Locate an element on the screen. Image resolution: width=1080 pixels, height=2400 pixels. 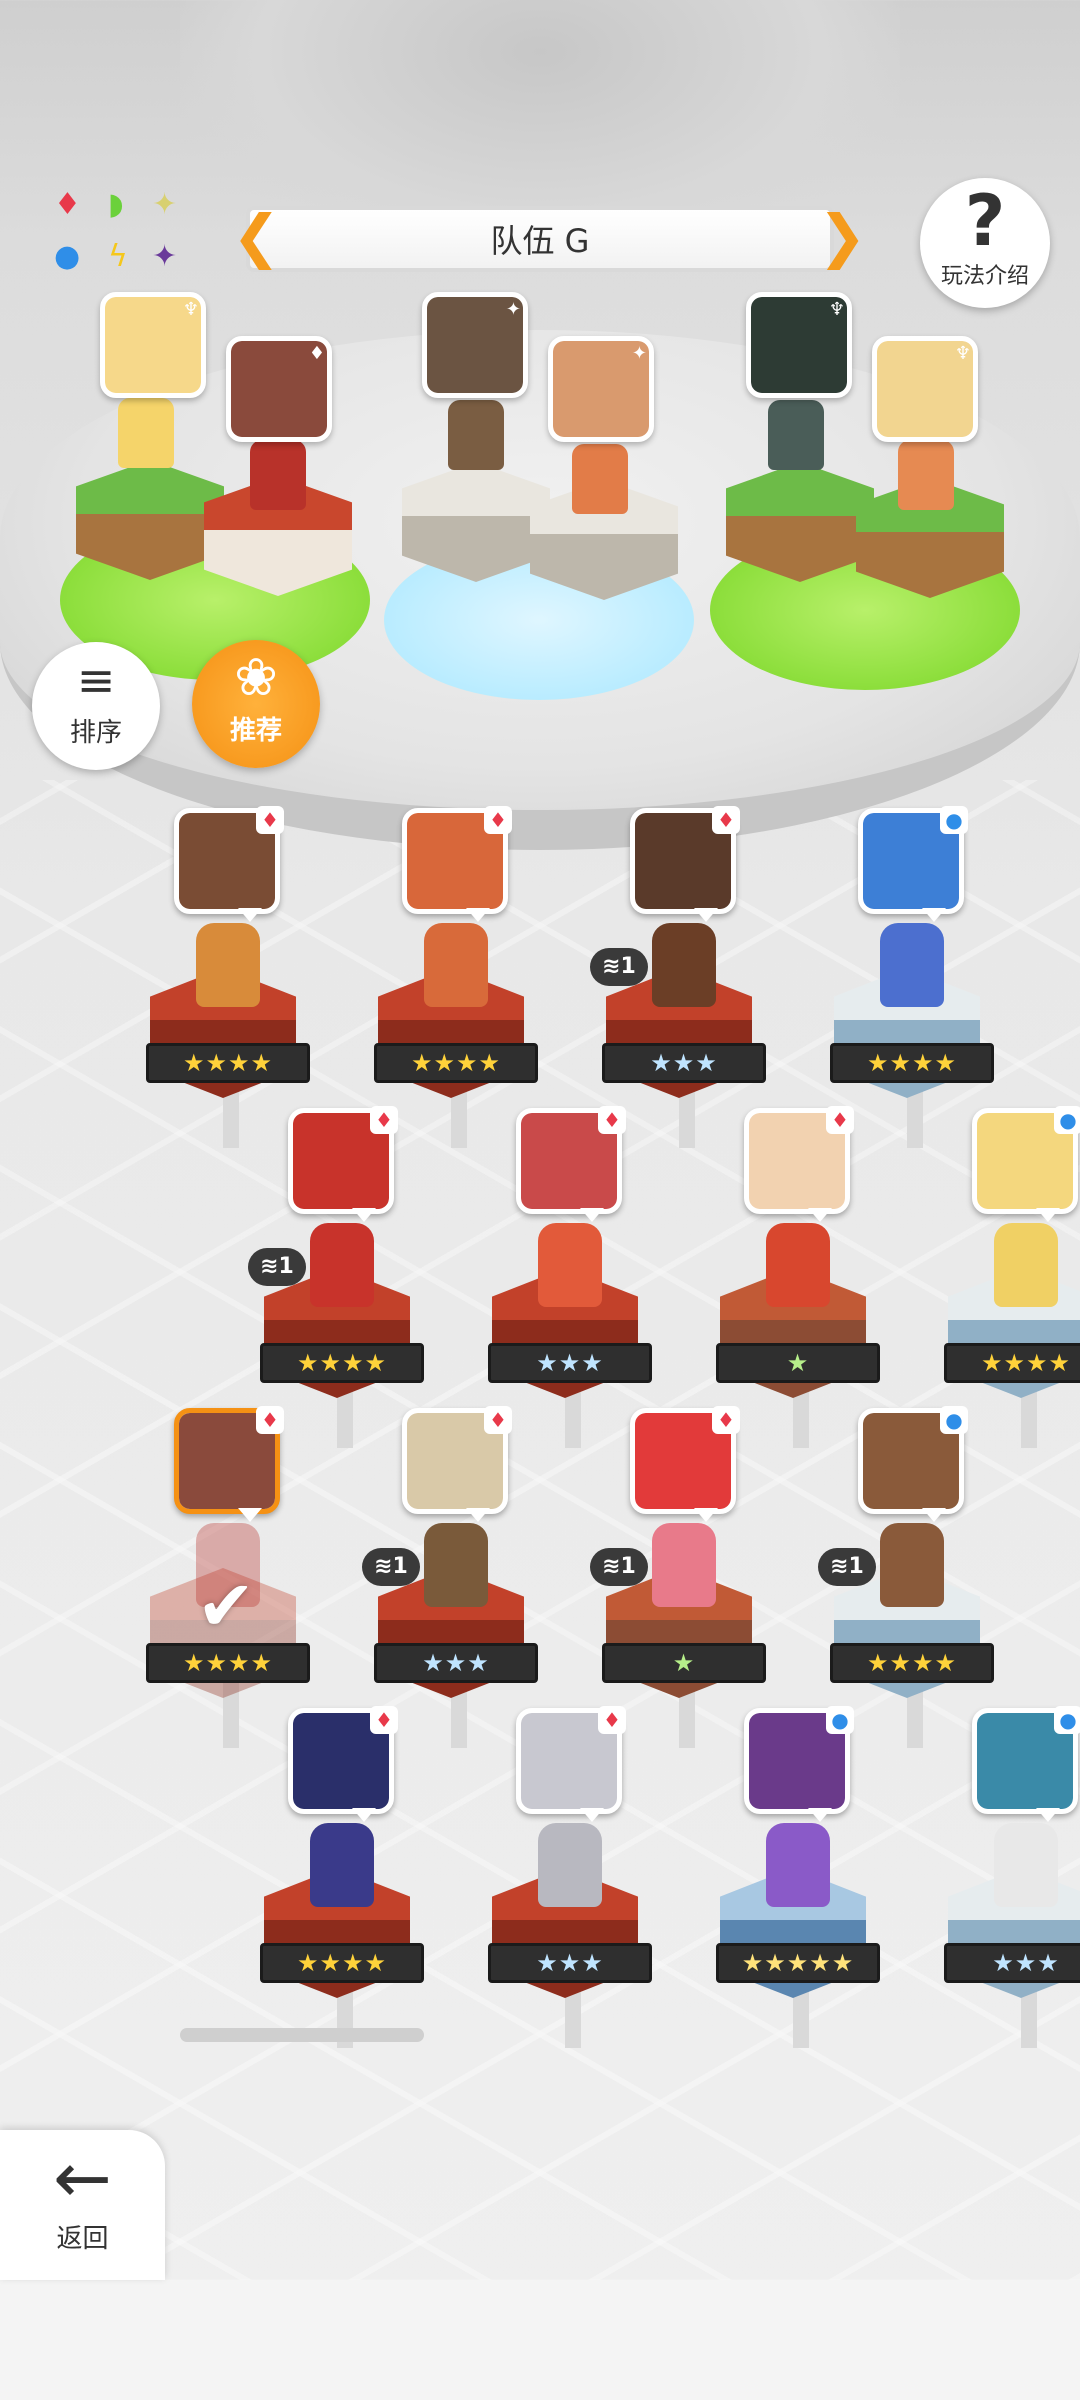
back-label: 返回 is located at coordinates (82, 2239).